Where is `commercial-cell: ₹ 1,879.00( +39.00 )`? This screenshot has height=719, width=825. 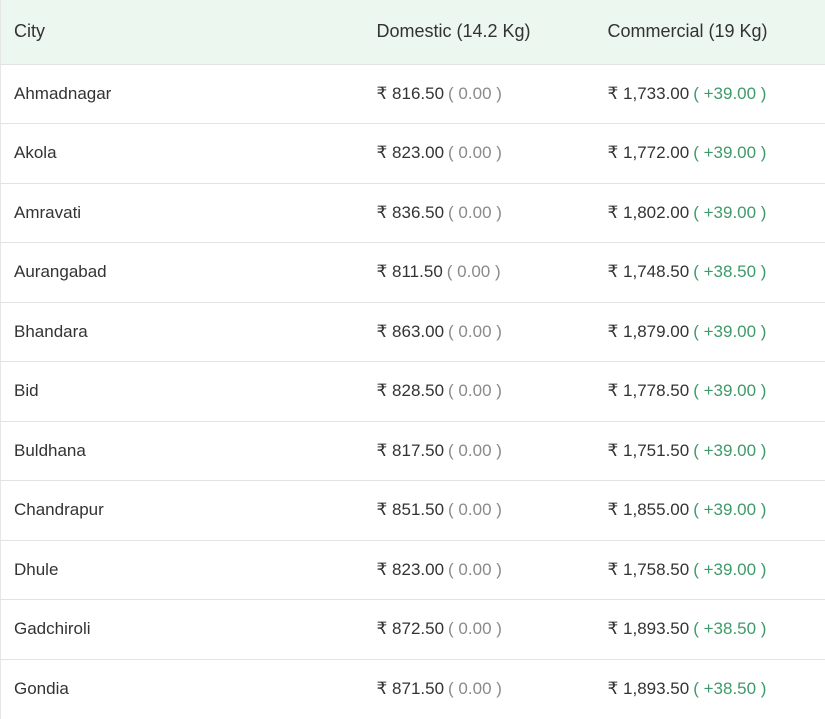
commercial-cell: ₹ 1,879.00( +39.00 ) is located at coordinates (710, 332).